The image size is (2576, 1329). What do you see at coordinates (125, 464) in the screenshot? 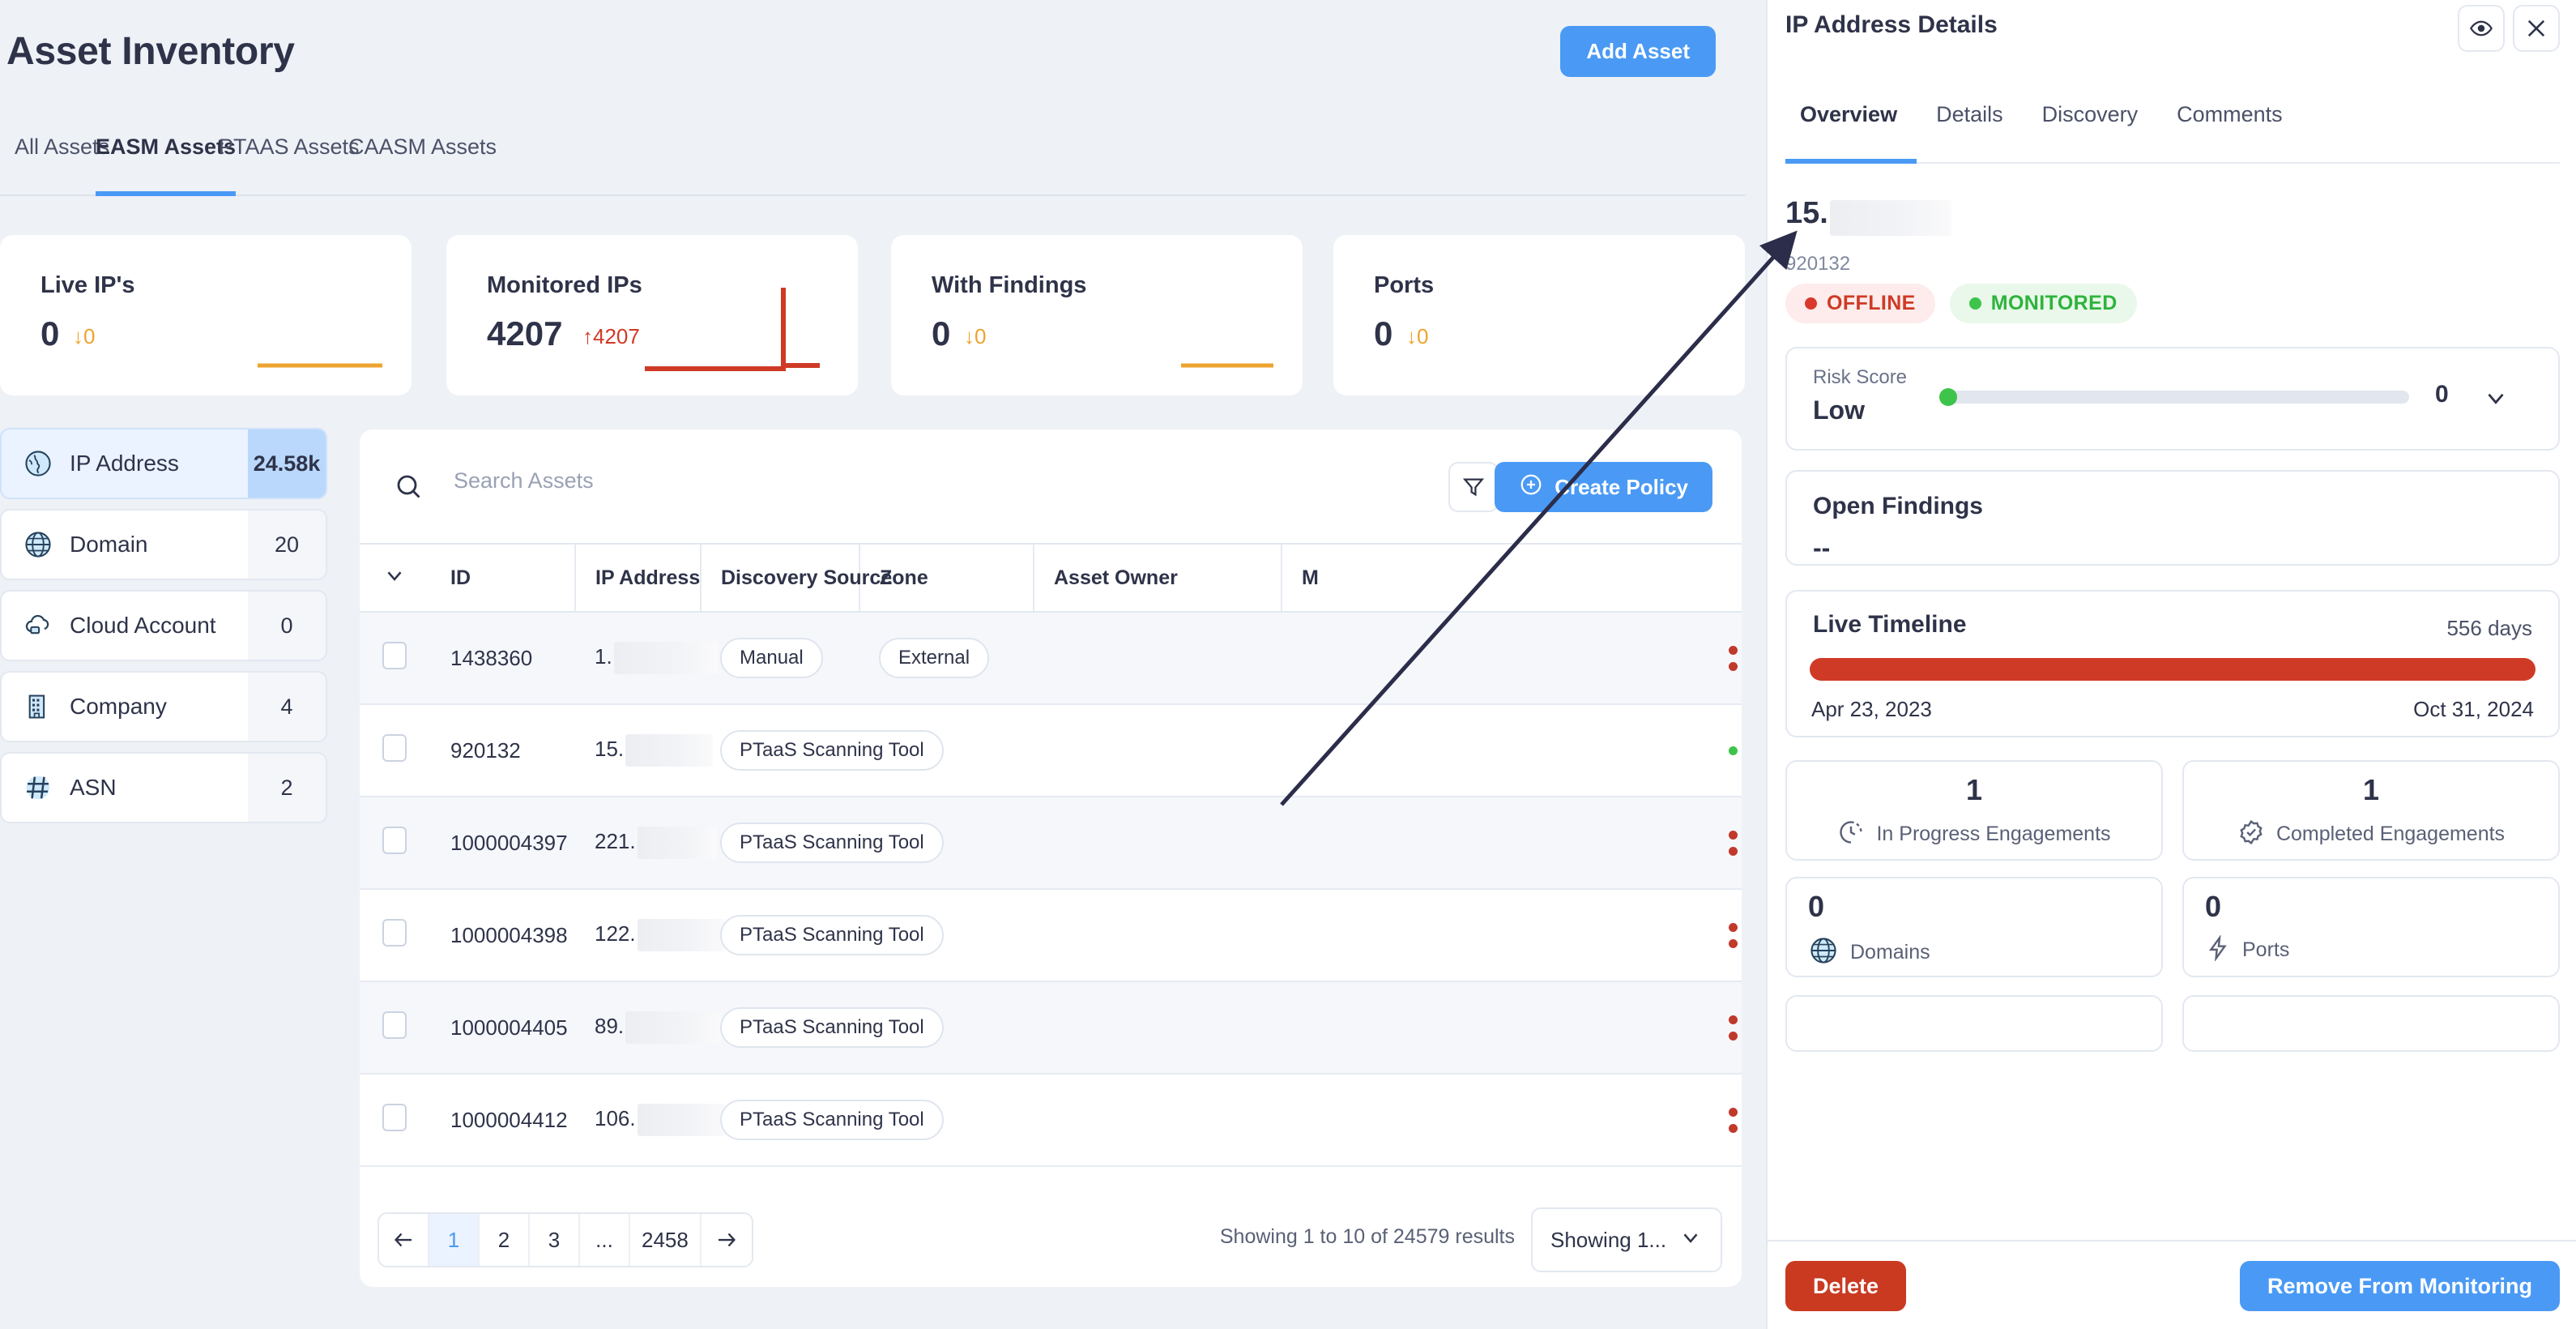
I see `filter-item-label: IP Address` at bounding box center [125, 464].